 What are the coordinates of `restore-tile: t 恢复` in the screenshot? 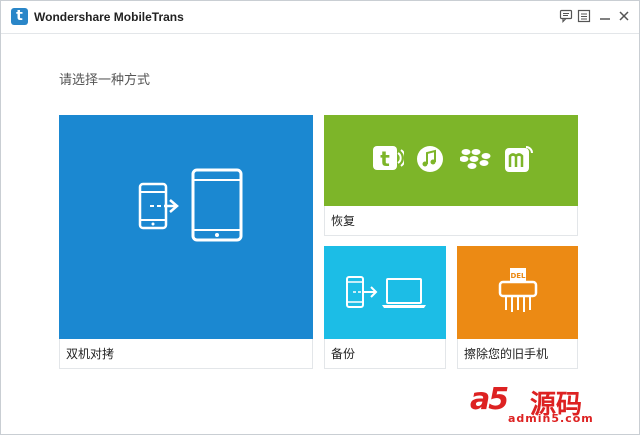 It's located at (451, 175).